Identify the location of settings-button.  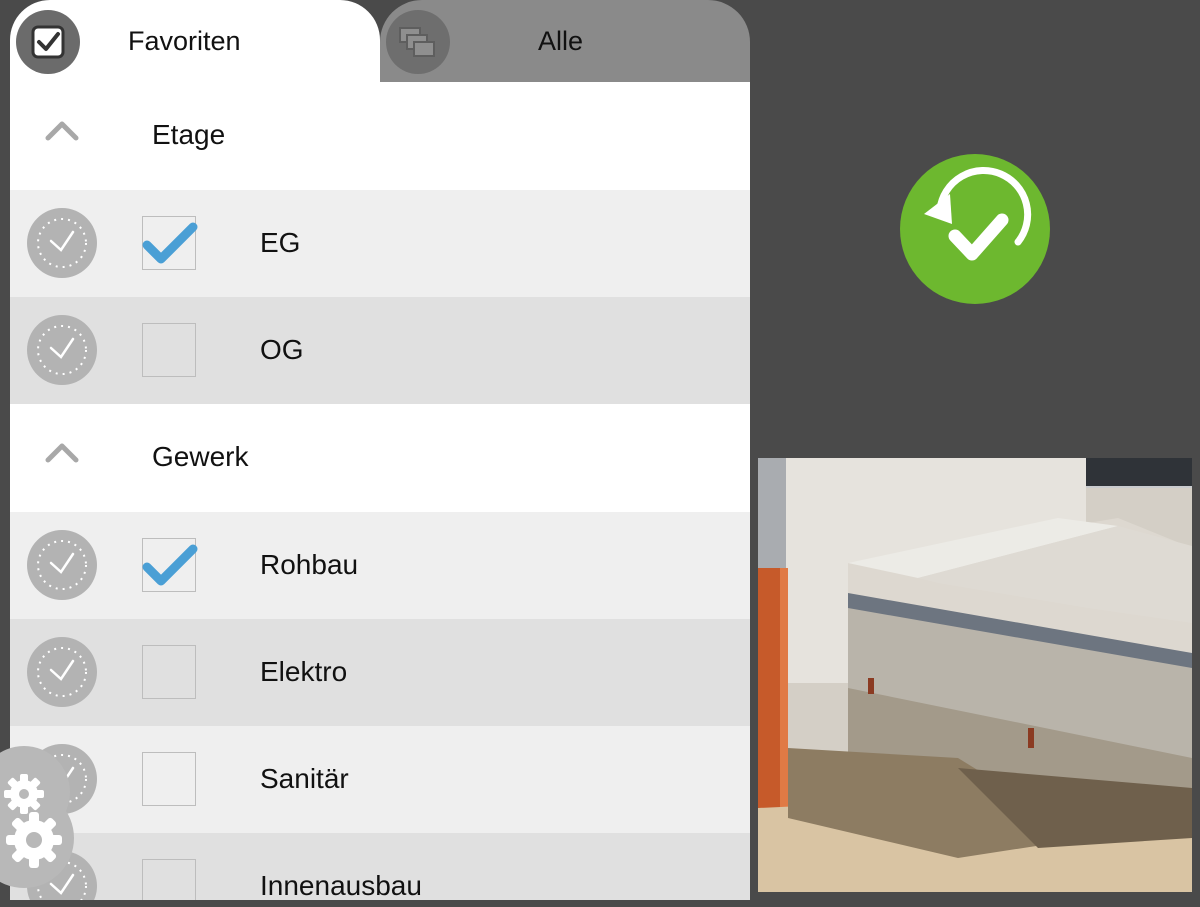
(40, 822).